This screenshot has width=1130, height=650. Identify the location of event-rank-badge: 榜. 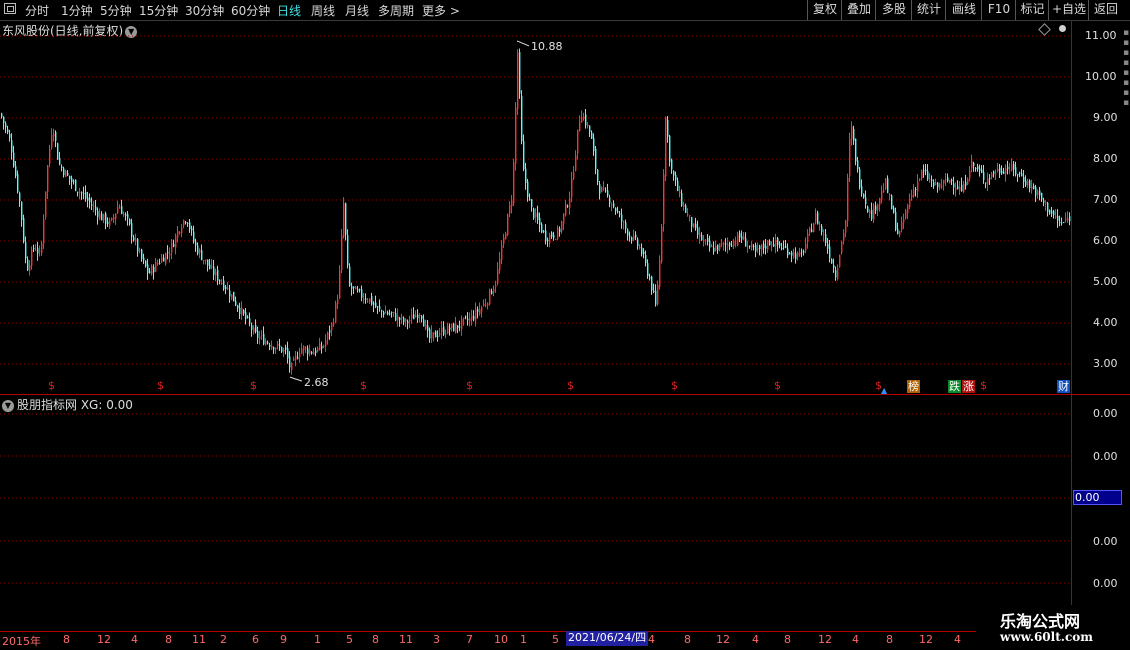
(913, 386).